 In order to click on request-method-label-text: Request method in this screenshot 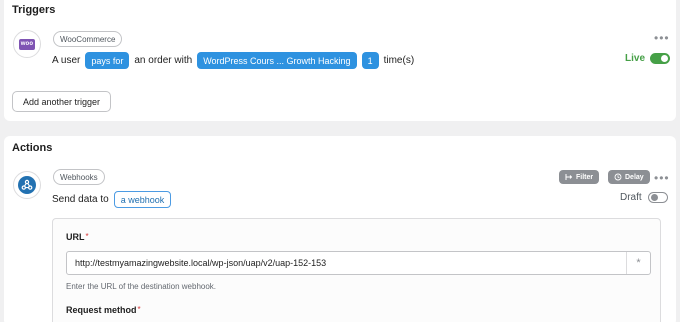, I will do `click(101, 310)`.